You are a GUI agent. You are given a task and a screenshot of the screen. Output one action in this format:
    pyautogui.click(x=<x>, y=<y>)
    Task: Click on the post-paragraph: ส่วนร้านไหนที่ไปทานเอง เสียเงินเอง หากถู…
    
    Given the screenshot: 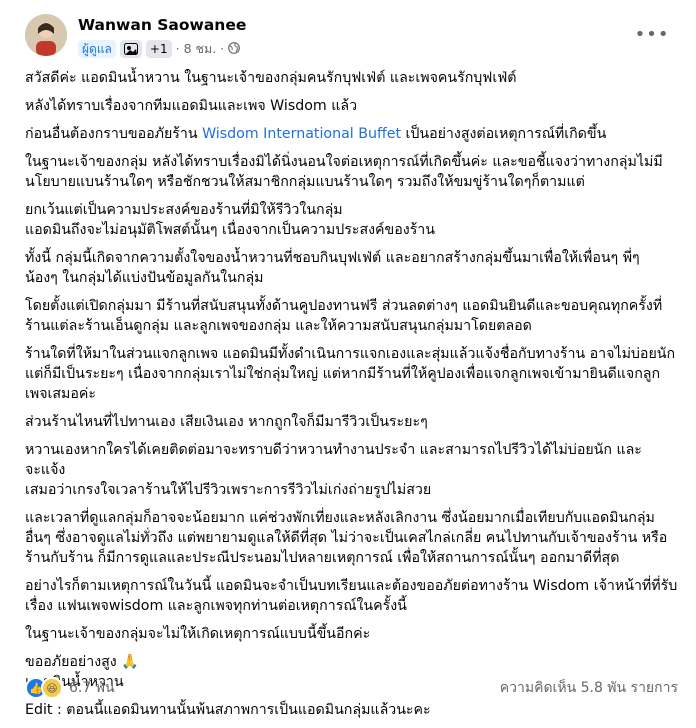 What is the action you would take?
    pyautogui.click(x=352, y=422)
    